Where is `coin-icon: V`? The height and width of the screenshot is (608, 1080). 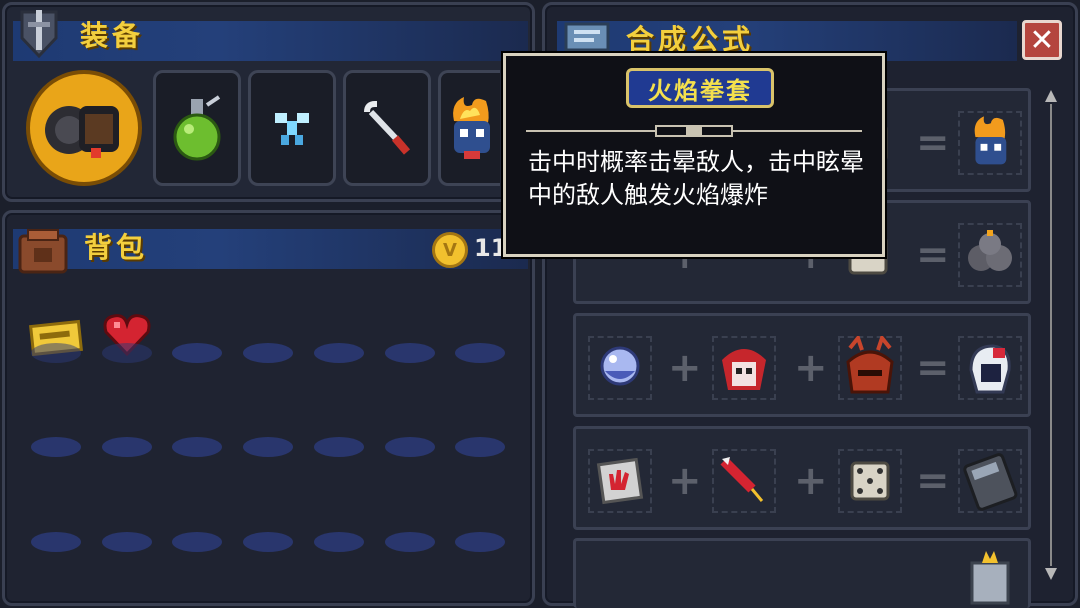 coin-icon: V is located at coordinates (450, 250).